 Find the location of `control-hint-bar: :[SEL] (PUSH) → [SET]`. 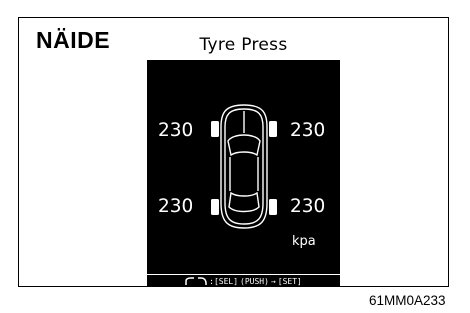

control-hint-bar: :[SEL] (PUSH) → [SET] is located at coordinates (243, 280).